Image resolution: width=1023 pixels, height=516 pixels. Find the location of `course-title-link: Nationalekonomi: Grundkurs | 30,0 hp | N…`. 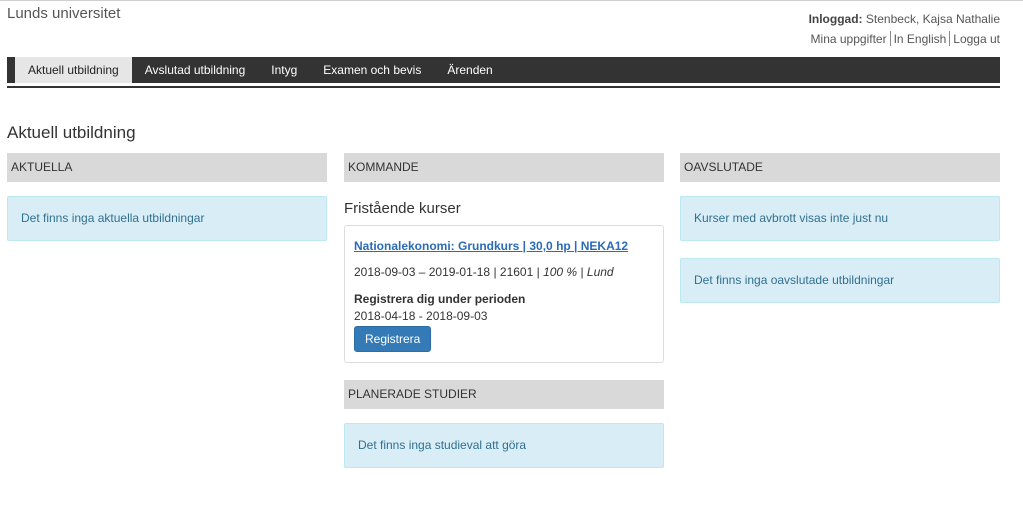

course-title-link: Nationalekonomi: Grundkurs | 30,0 hp | N… is located at coordinates (491, 246).